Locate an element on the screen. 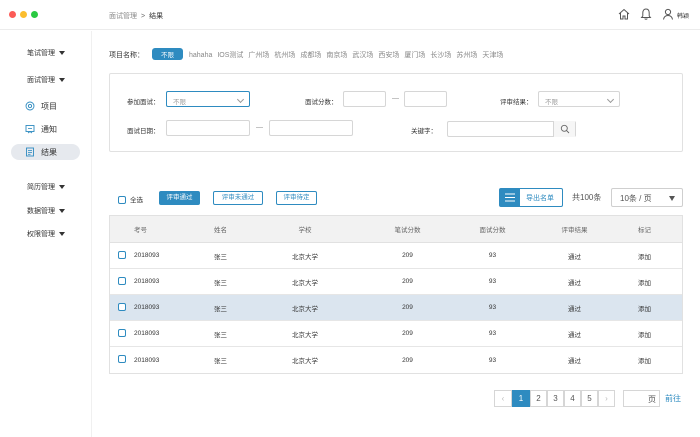  project-option: 天津场 is located at coordinates (492, 55).